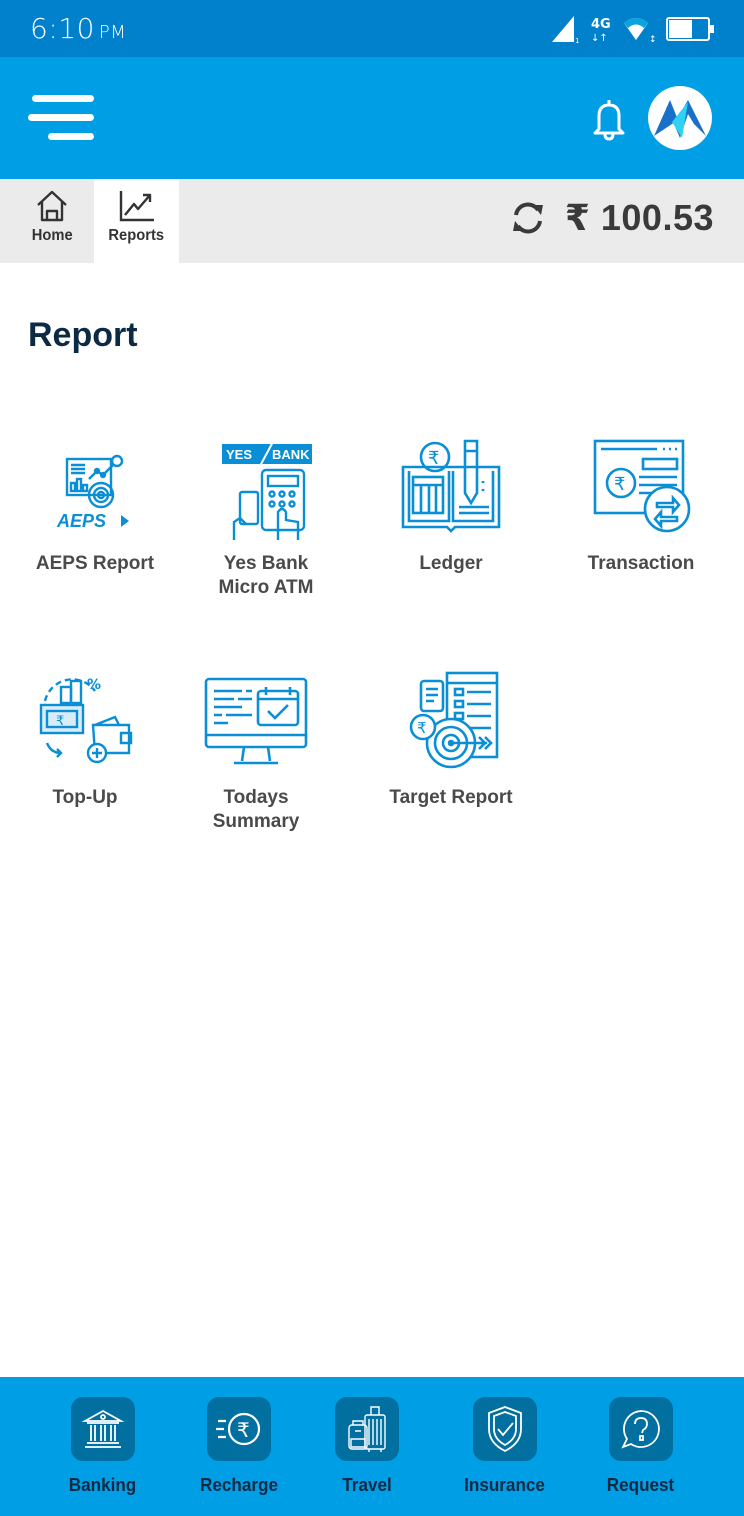  I want to click on label-line-2: Summary, so click(256, 821).